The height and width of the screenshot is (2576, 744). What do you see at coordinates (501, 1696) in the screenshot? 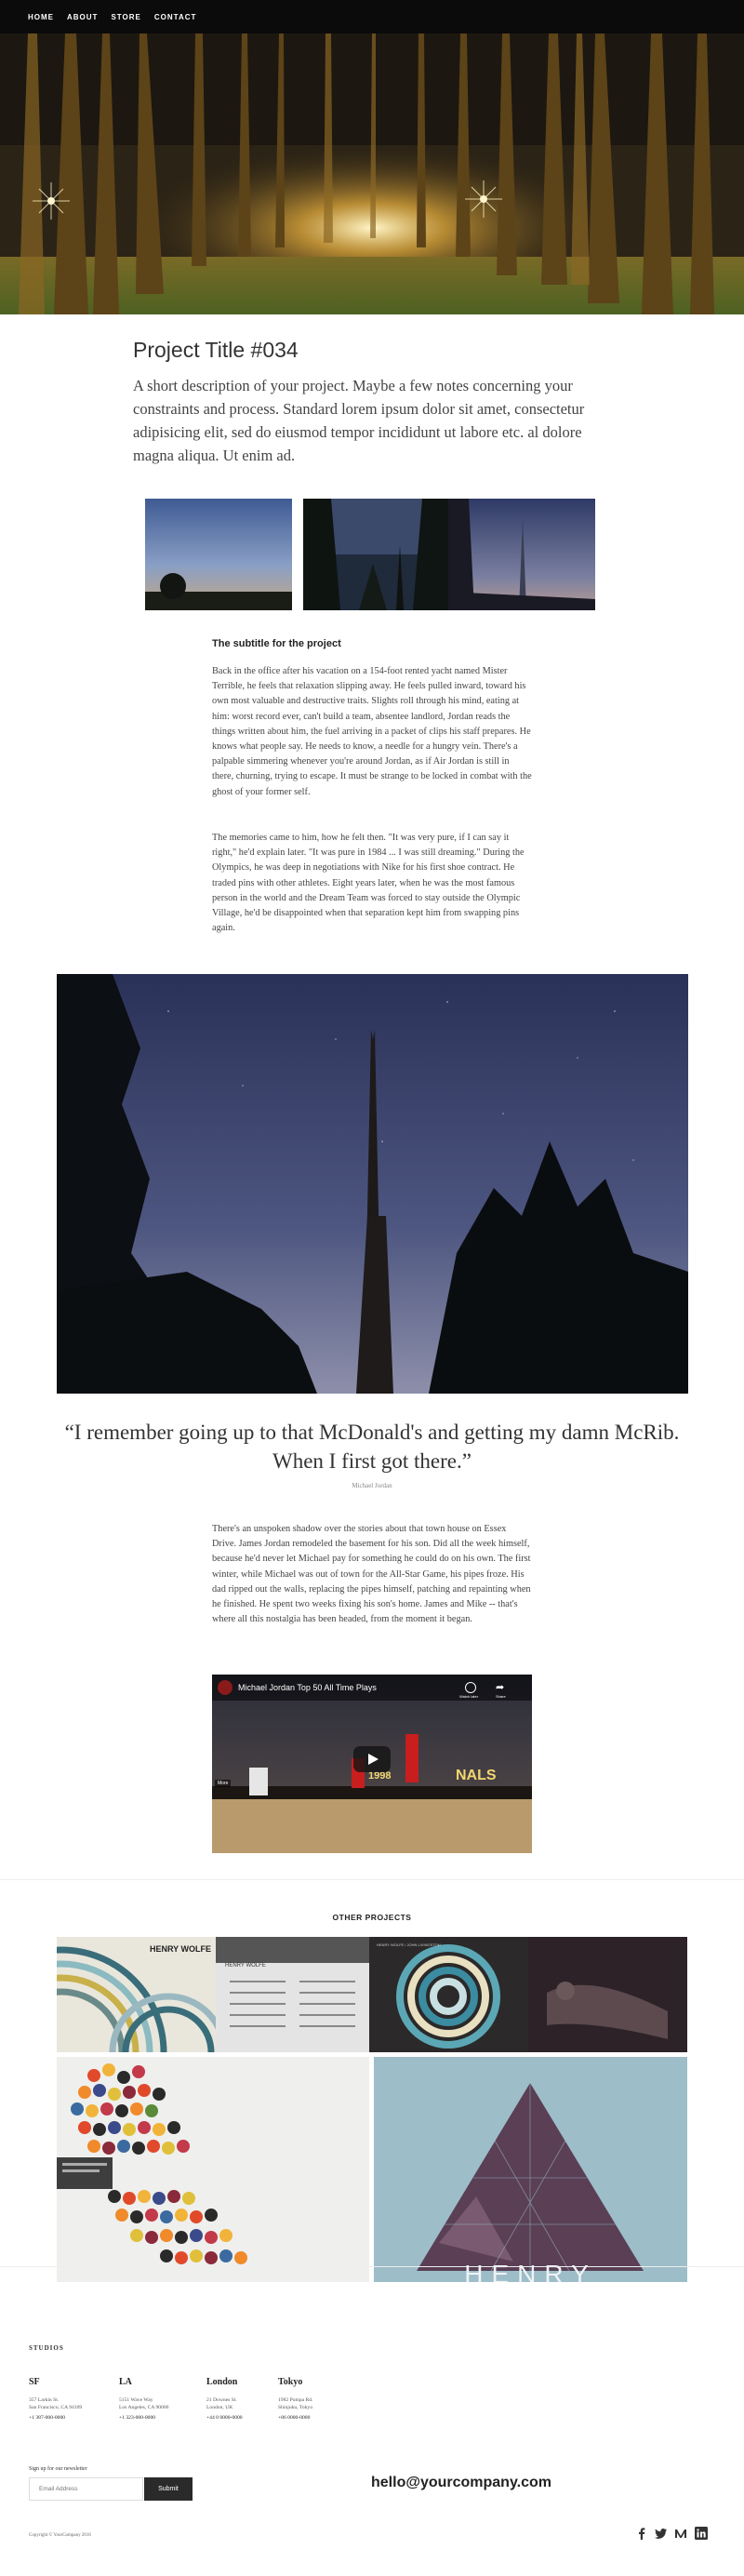
I see `video-share-label: Share` at bounding box center [501, 1696].